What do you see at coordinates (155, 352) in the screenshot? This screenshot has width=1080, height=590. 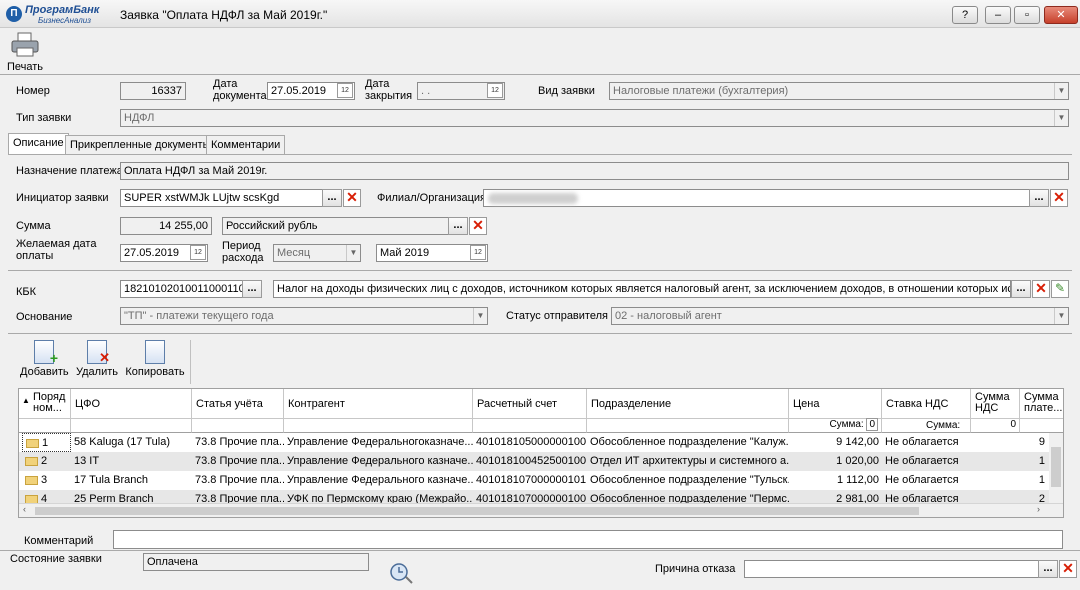 I see `copy-document-icon` at bounding box center [155, 352].